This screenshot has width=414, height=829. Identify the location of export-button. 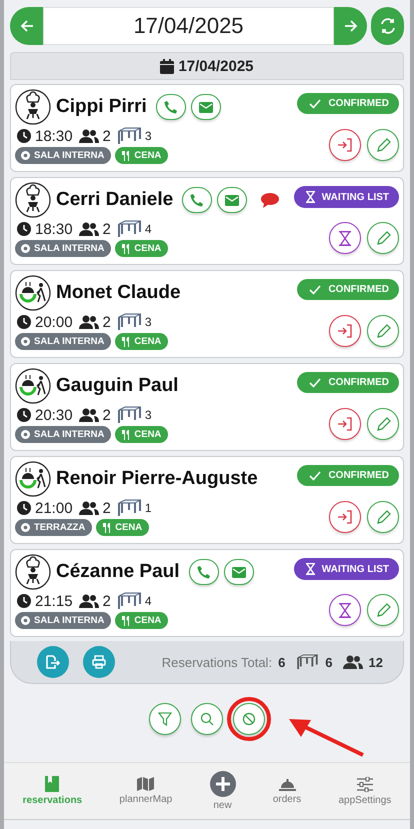
(53, 662).